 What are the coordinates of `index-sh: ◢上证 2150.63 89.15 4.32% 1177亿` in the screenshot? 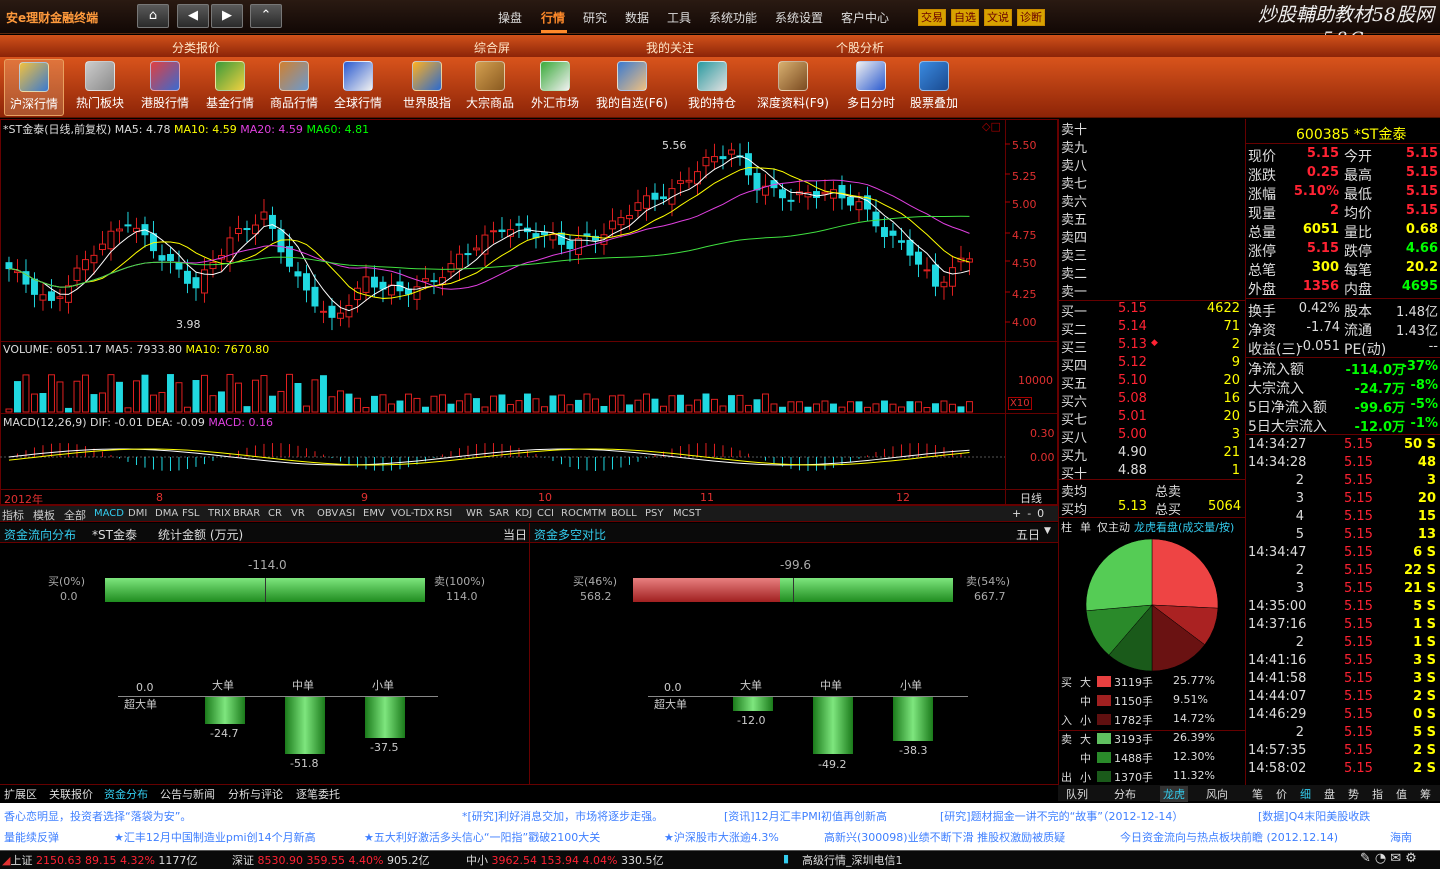 It's located at (99, 860).